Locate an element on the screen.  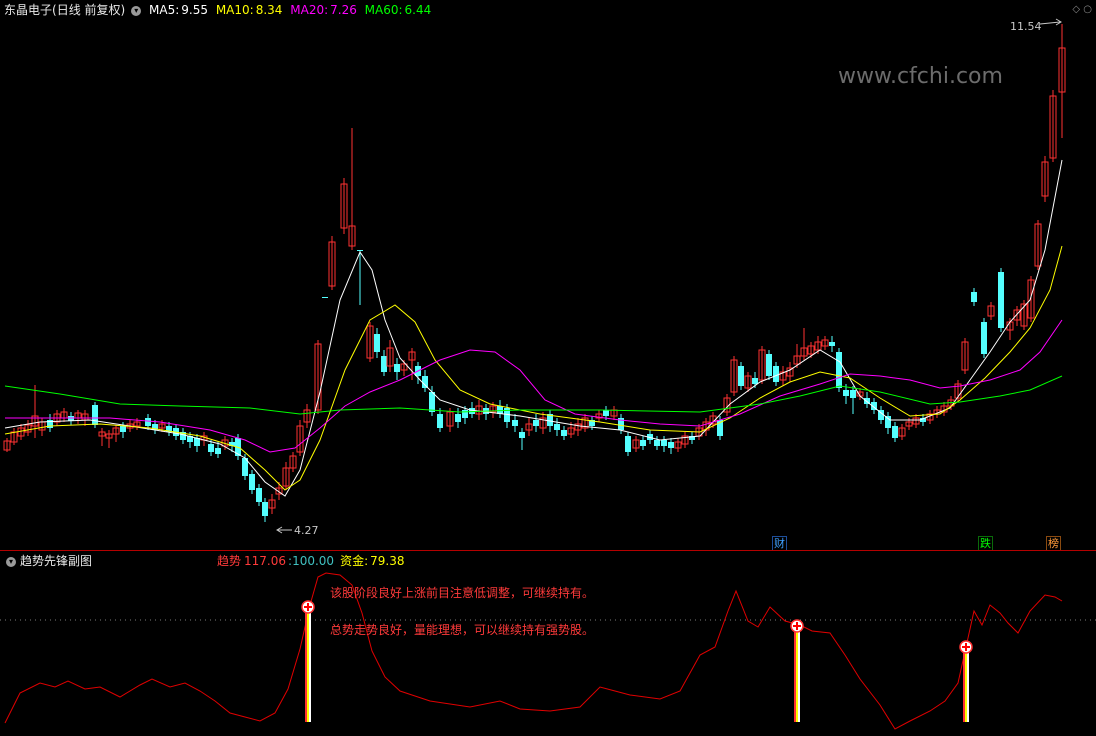
ma5-value: 9.55 is located at coordinates (194, 10).